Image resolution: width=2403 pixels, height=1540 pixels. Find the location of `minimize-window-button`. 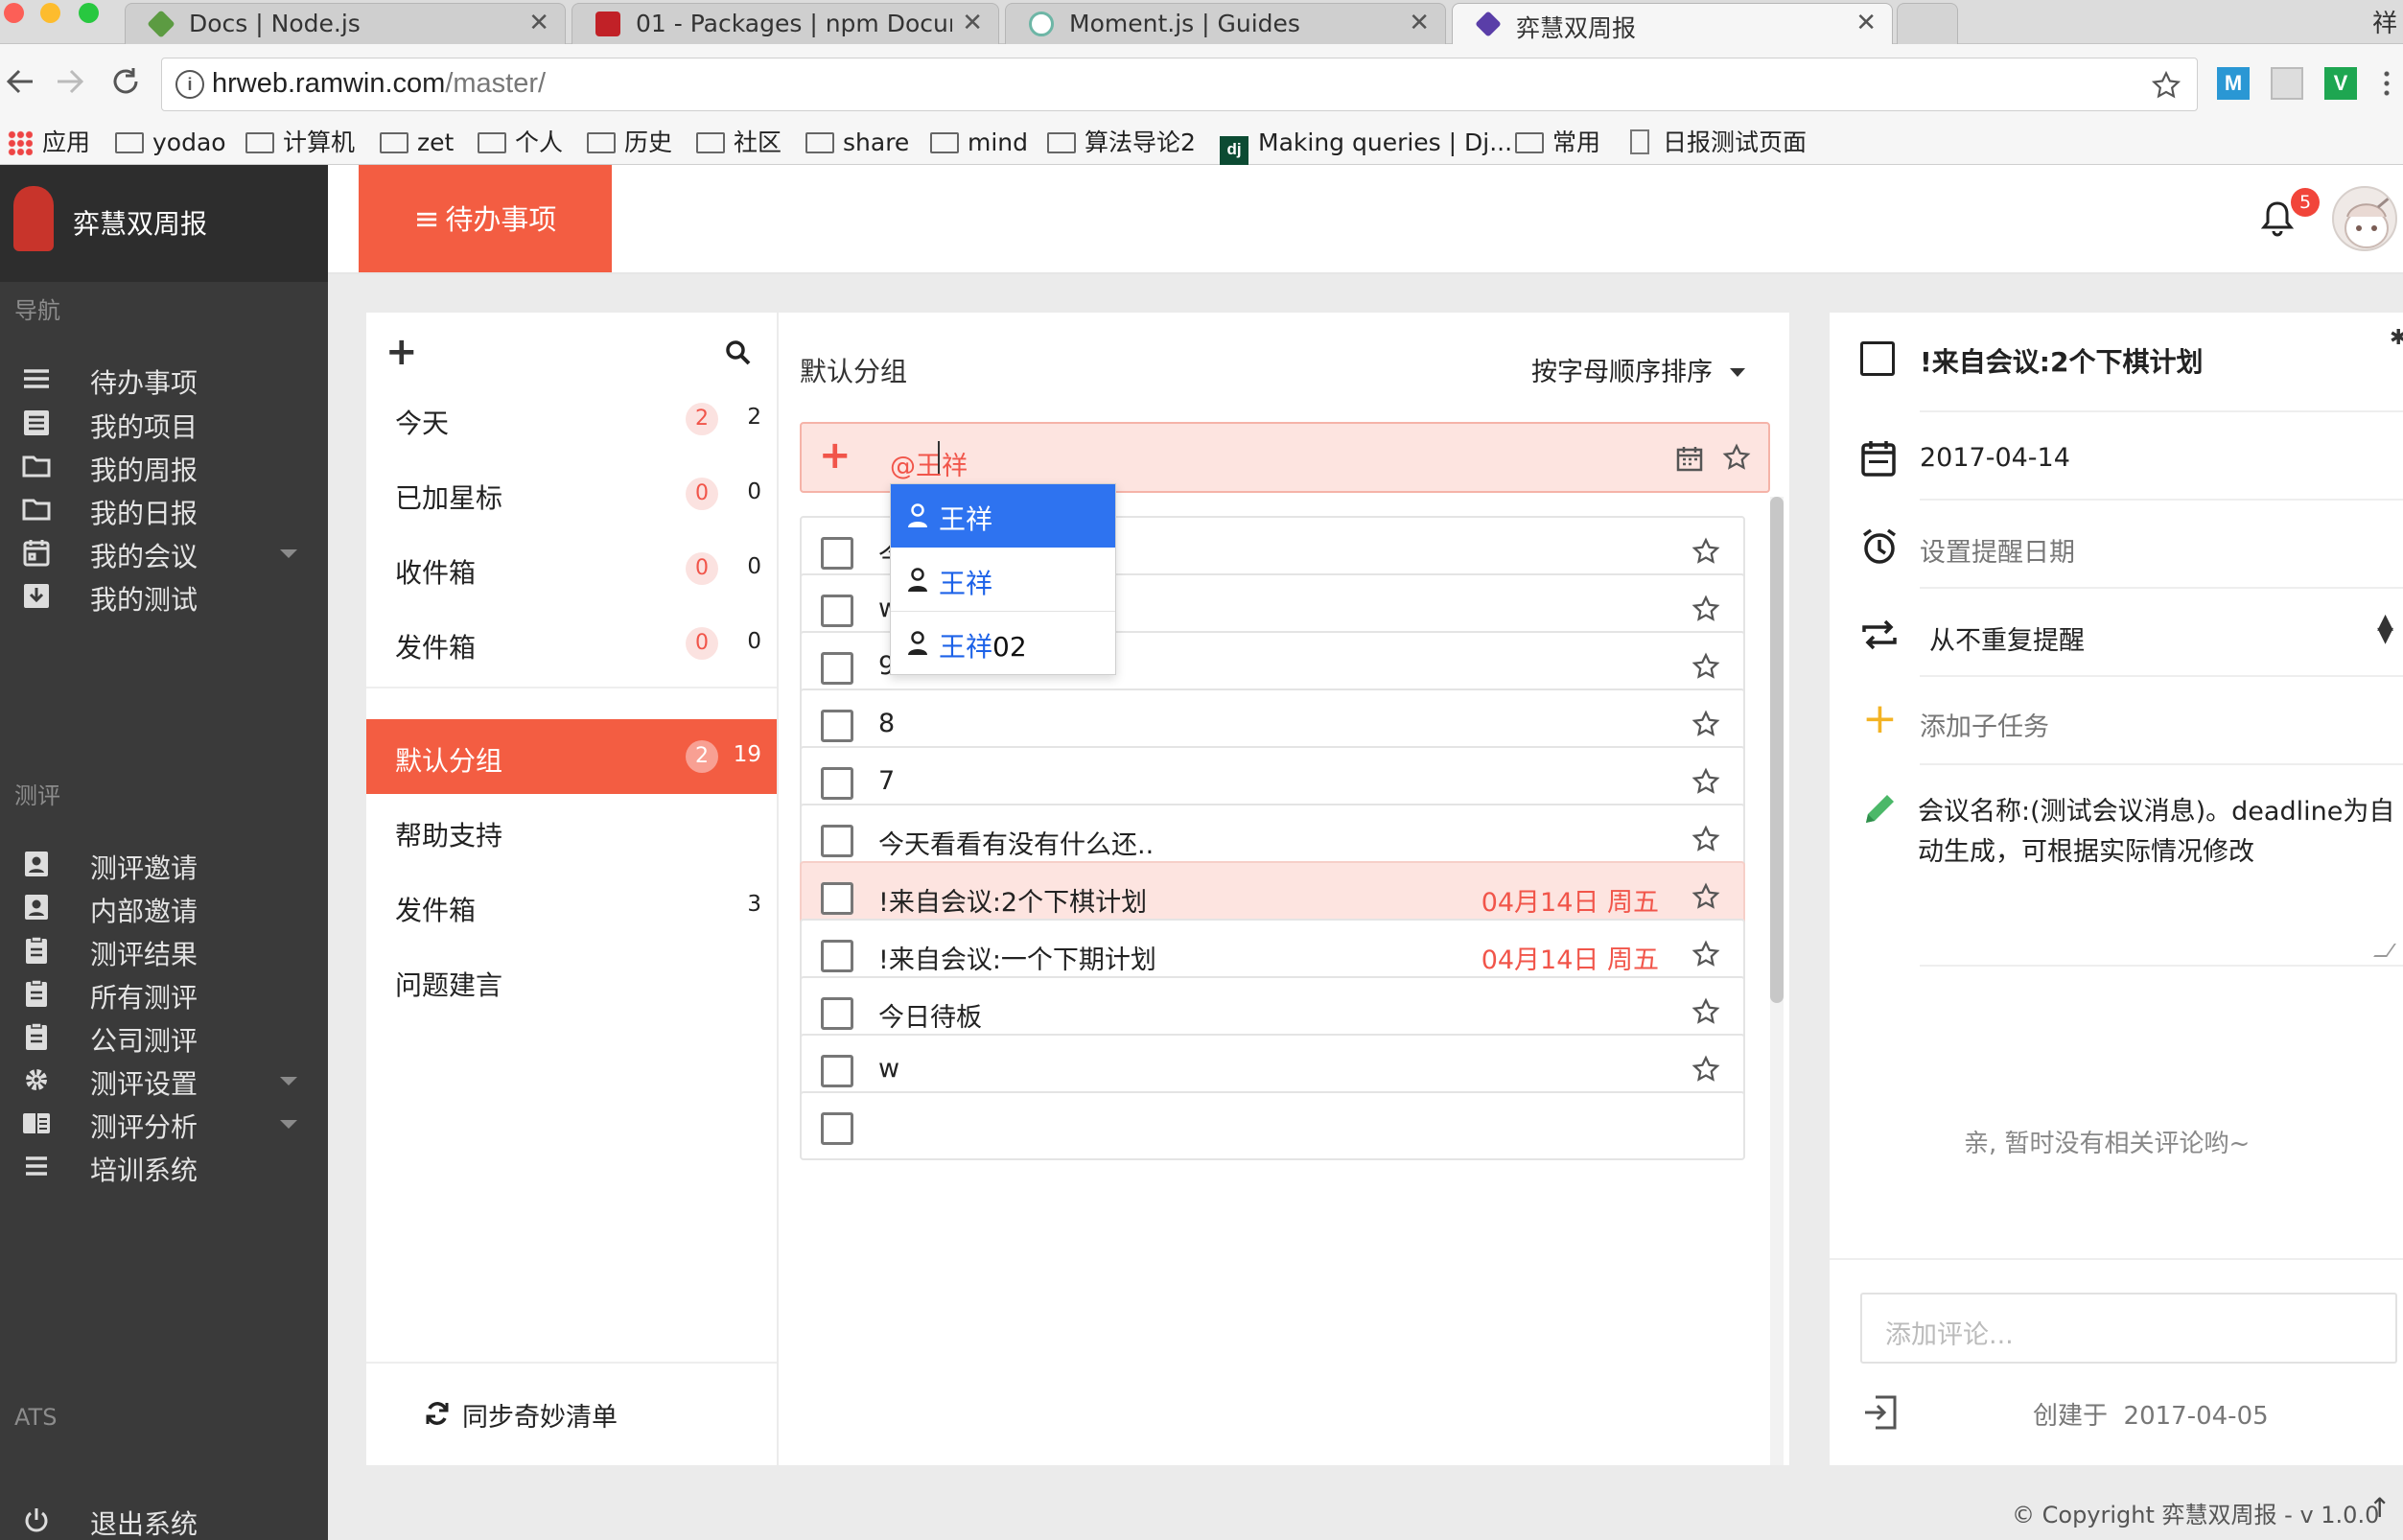

minimize-window-button is located at coordinates (50, 13).